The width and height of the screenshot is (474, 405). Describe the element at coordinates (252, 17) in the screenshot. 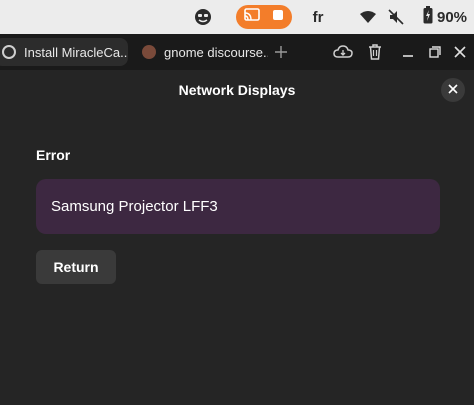

I see `cast-icon` at that location.